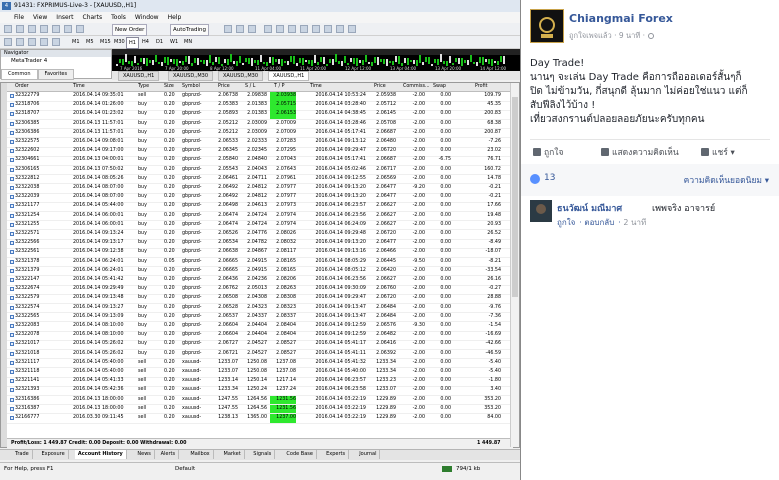 The image size is (779, 480). I want to click on tester-icon, so click(80, 29).